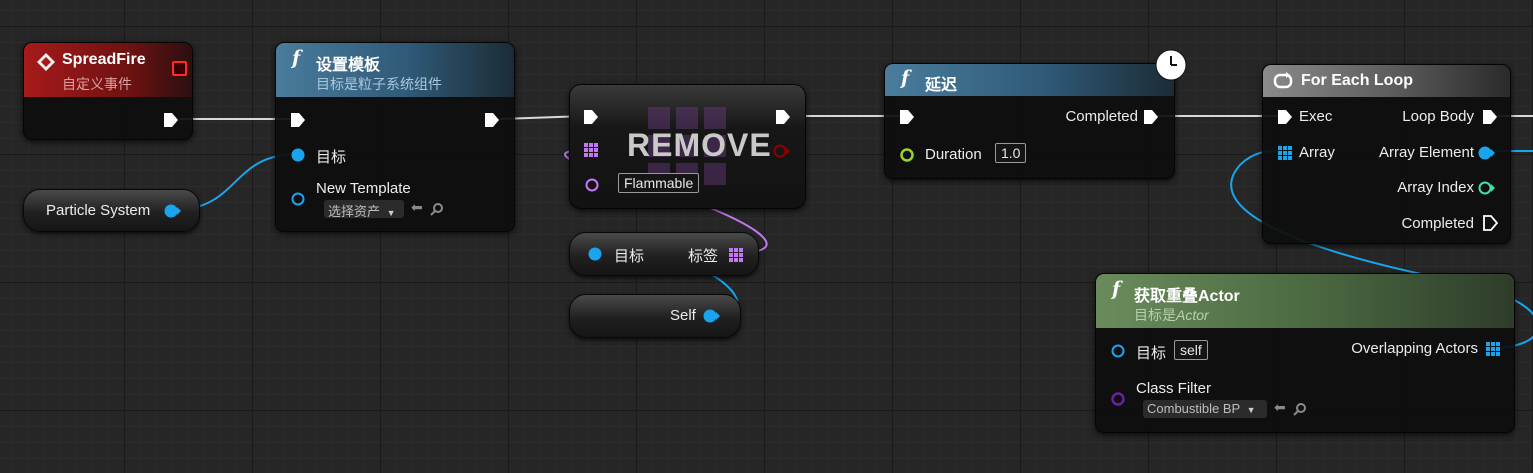  What do you see at coordinates (1171, 65) in the screenshot?
I see `clock-icon` at bounding box center [1171, 65].